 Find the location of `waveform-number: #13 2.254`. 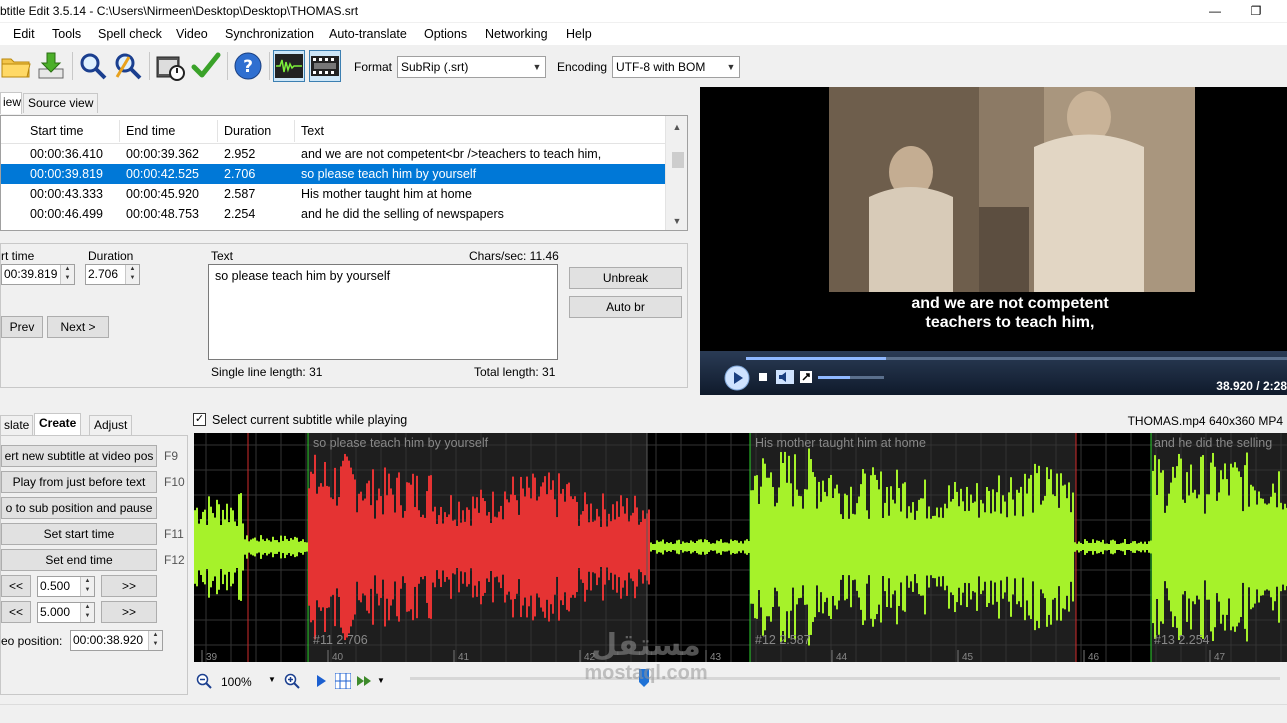

waveform-number: #13 2.254 is located at coordinates (1182, 640).